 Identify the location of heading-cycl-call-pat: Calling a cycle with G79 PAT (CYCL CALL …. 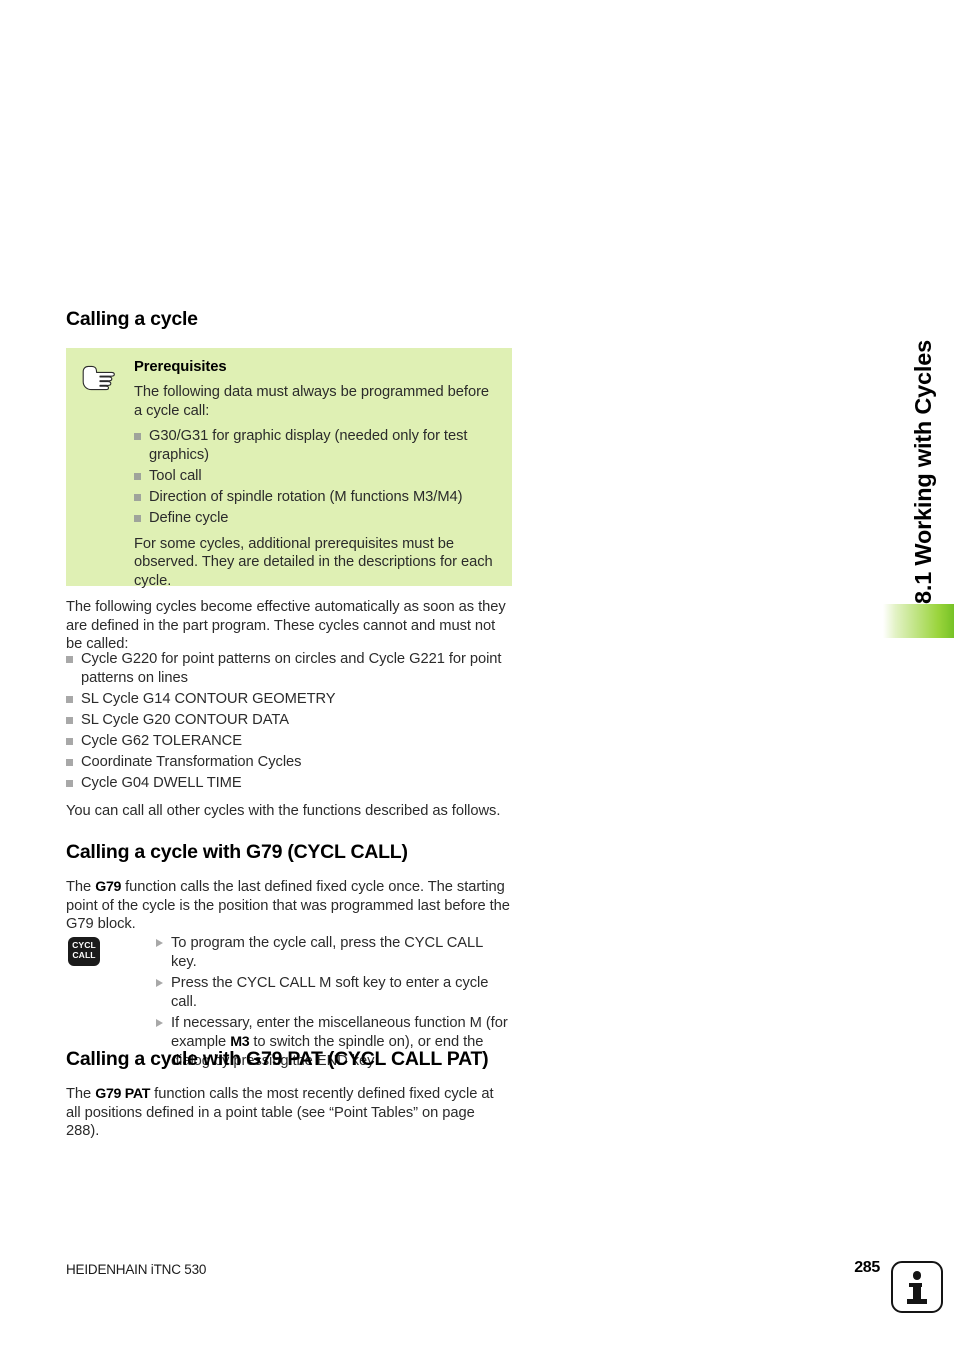
(277, 1059).